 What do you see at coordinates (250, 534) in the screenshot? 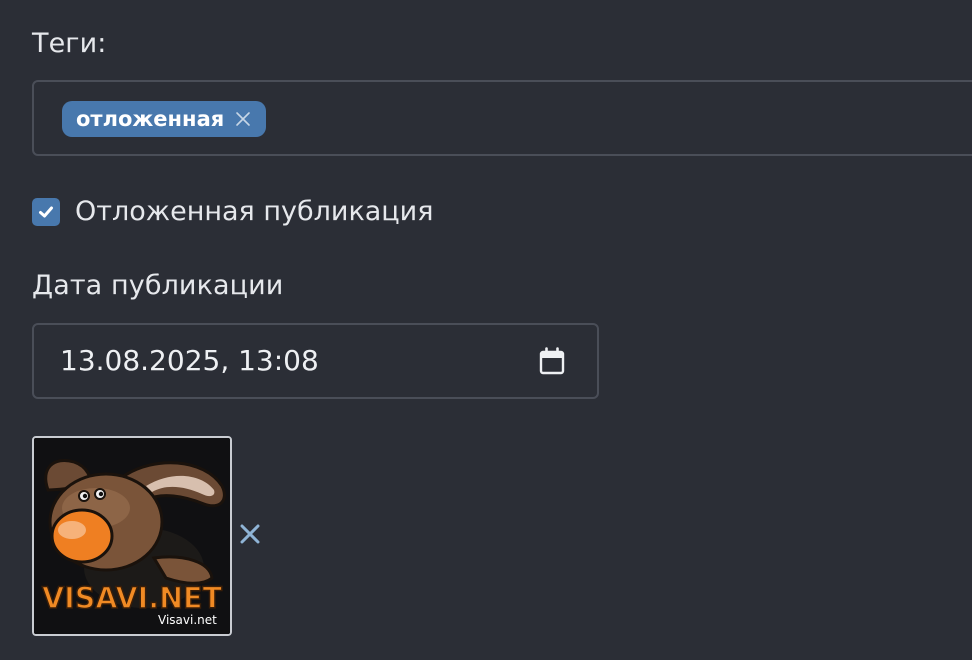
I see `remove-image-icon` at bounding box center [250, 534].